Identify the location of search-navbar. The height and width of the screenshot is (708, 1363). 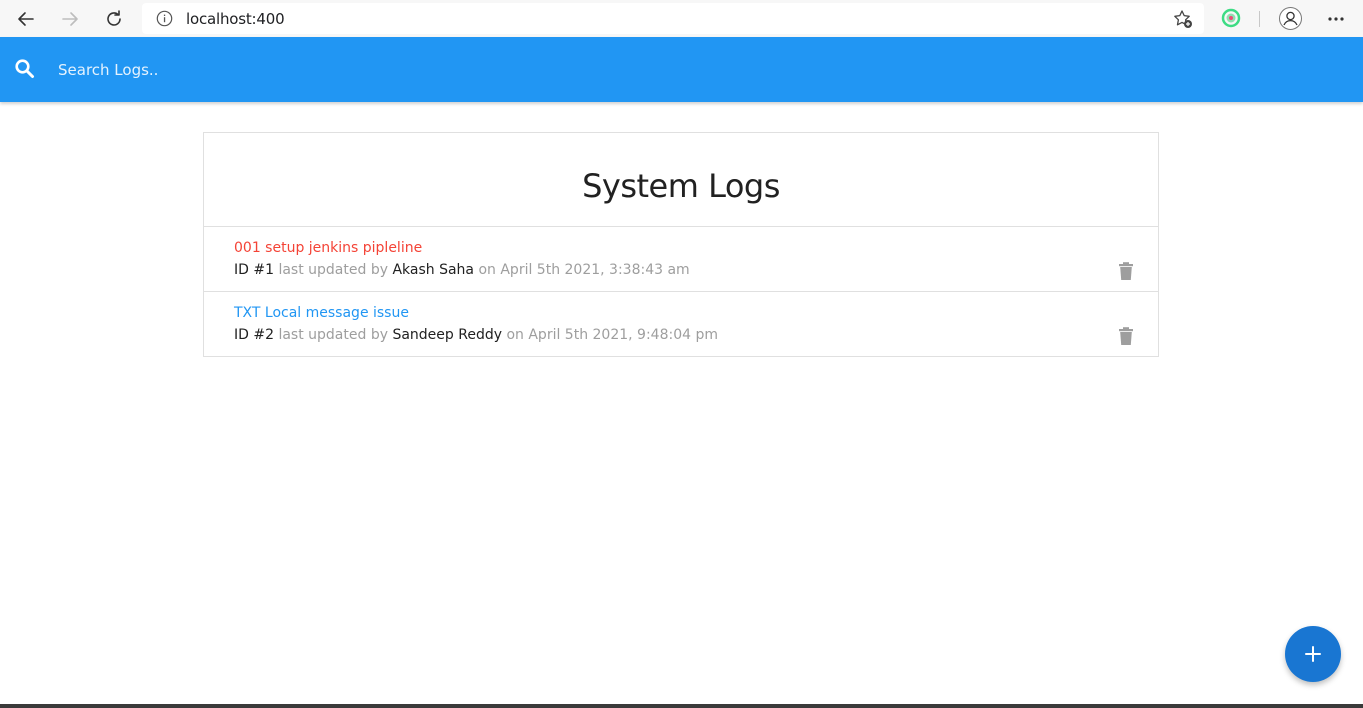
(681, 69).